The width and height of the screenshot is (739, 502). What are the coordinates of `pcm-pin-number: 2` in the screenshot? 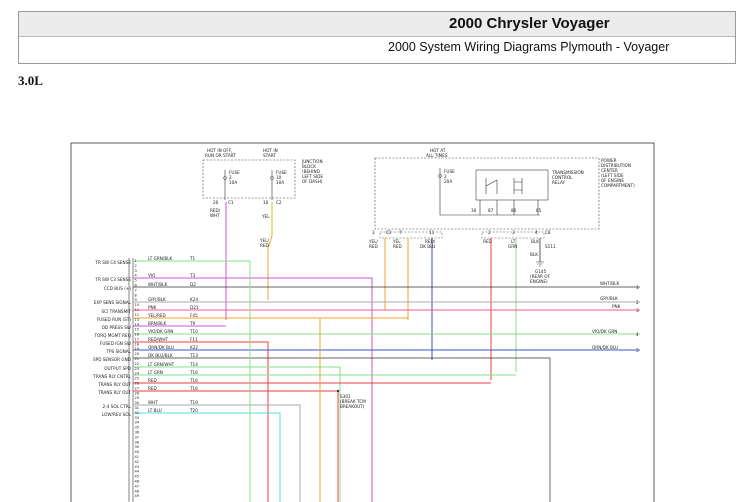 It's located at (136, 266).